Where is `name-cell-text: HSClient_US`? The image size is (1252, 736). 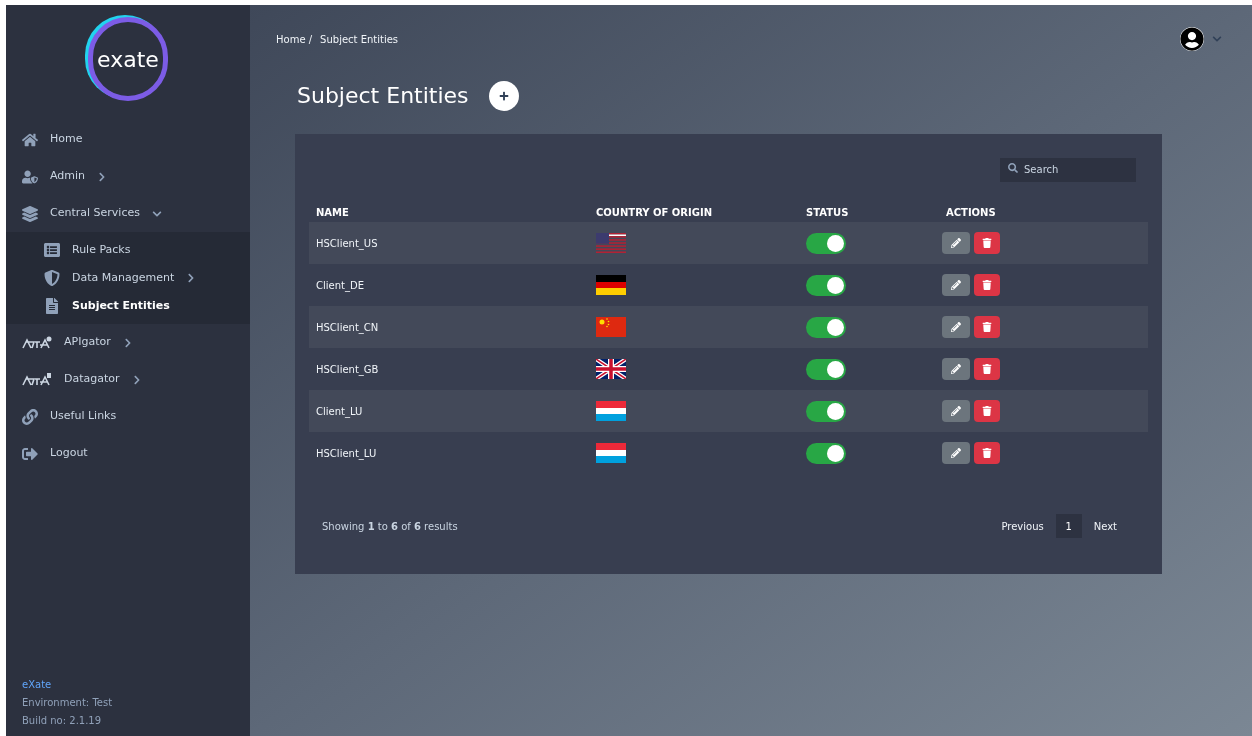
name-cell-text: HSClient_US is located at coordinates (347, 243).